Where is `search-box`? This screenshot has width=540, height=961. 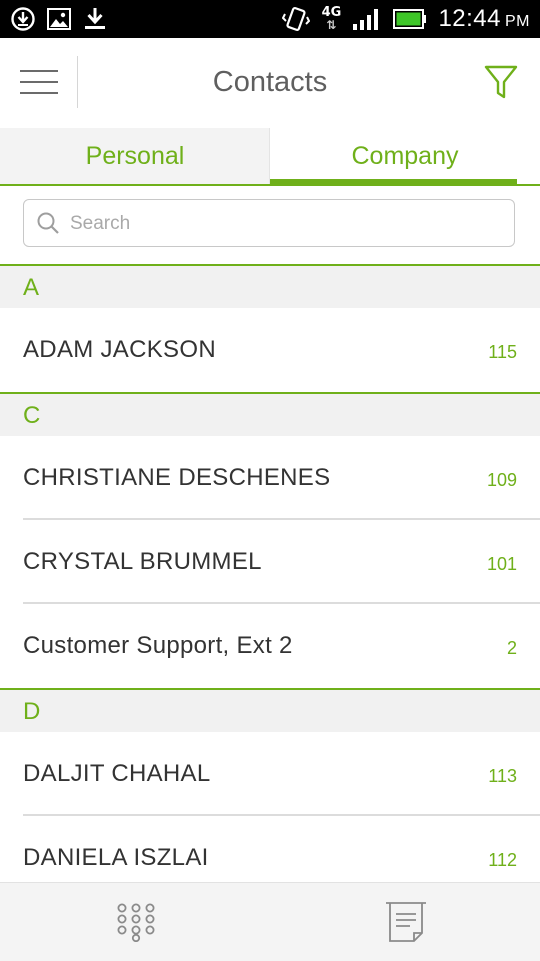 search-box is located at coordinates (269, 223).